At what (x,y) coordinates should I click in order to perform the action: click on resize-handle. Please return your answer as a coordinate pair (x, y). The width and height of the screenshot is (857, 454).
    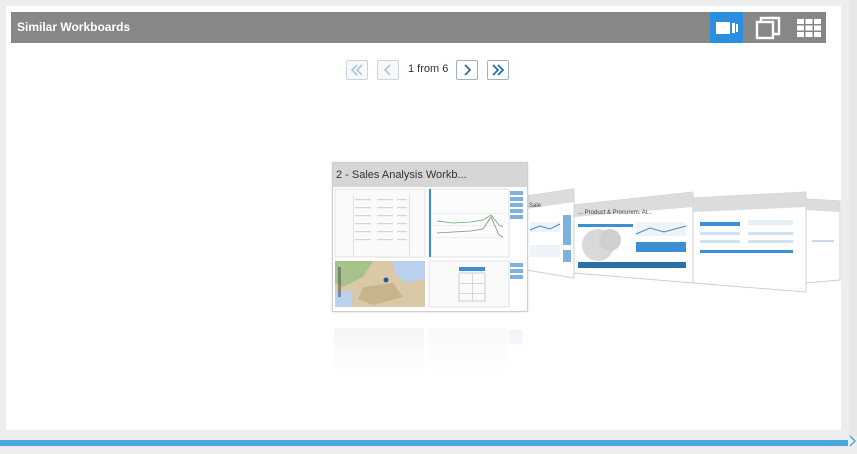
    Looking at the image, I should click on (852, 441).